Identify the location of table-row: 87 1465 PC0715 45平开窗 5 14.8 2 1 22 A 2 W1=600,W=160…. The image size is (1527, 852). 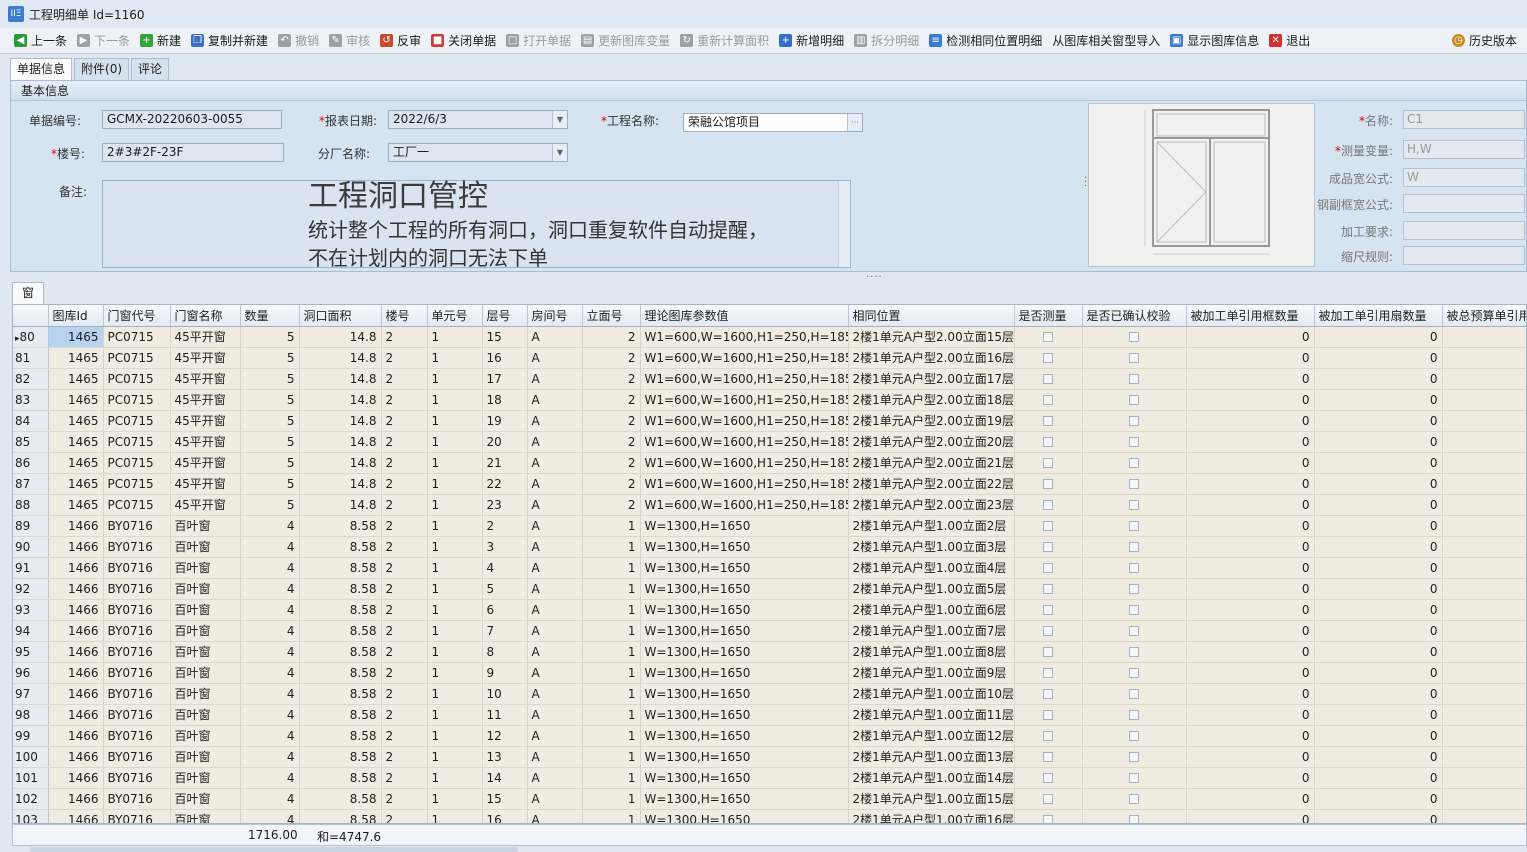
(769, 484).